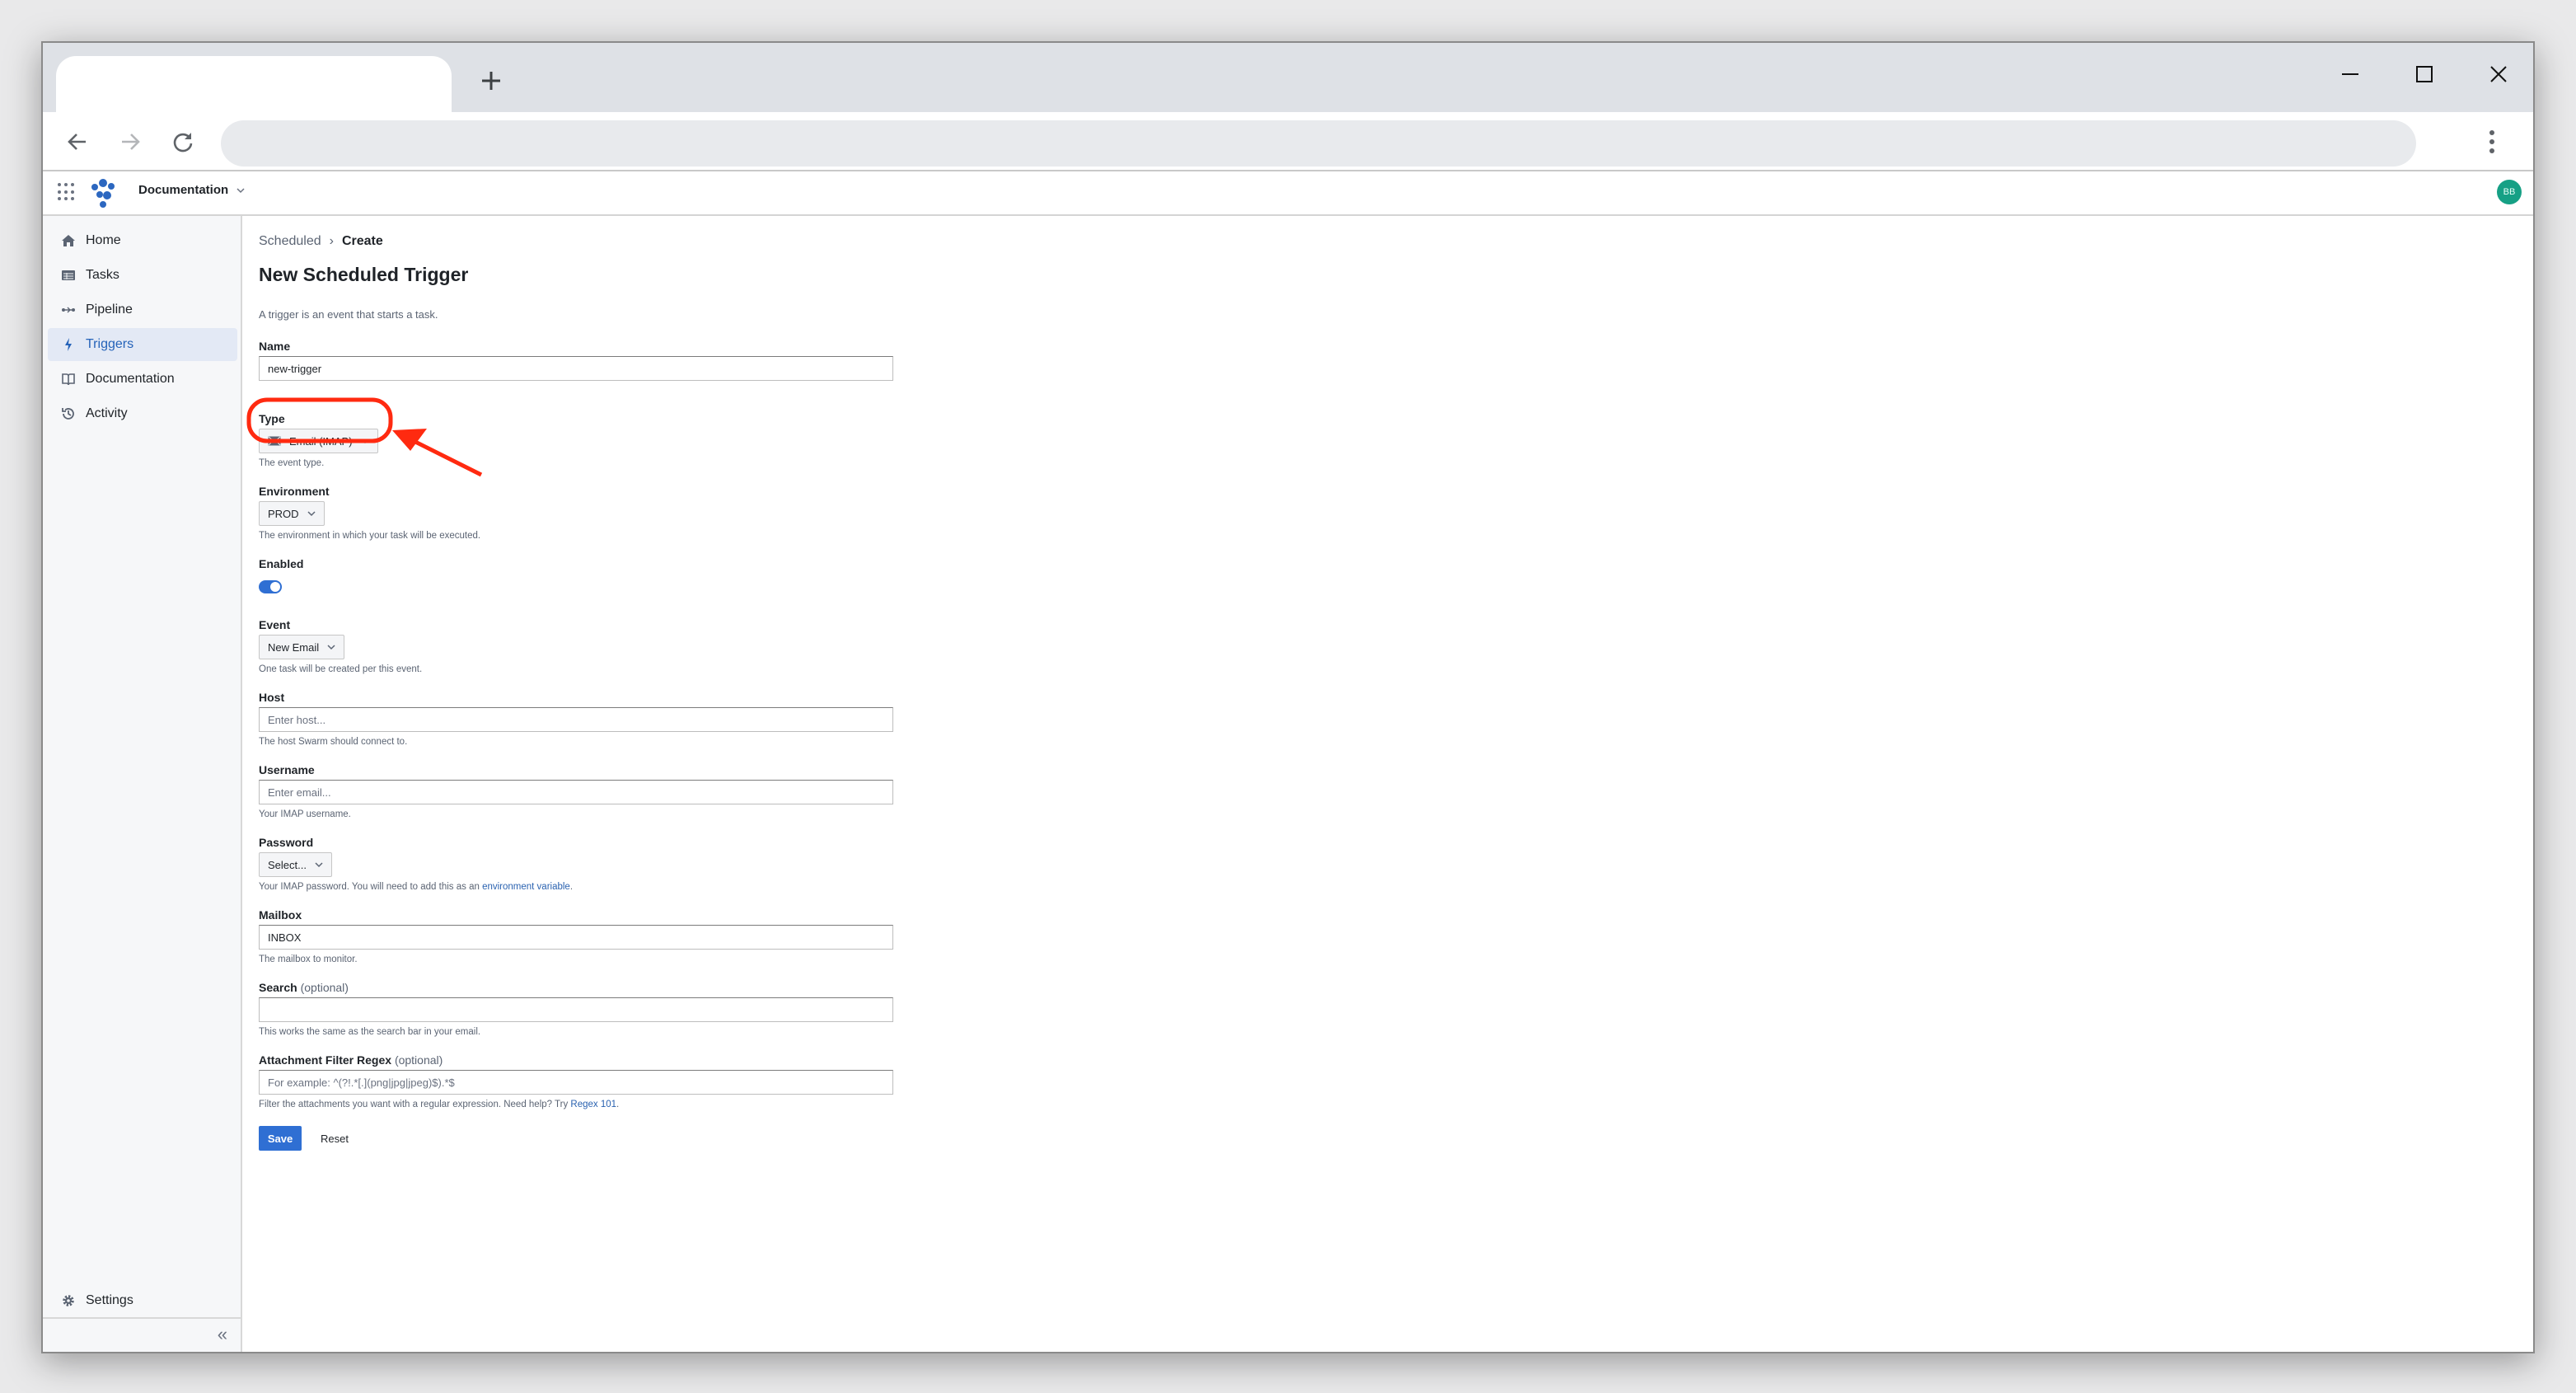 The width and height of the screenshot is (2576, 1393). What do you see at coordinates (275, 346) in the screenshot?
I see `name-label: Name` at bounding box center [275, 346].